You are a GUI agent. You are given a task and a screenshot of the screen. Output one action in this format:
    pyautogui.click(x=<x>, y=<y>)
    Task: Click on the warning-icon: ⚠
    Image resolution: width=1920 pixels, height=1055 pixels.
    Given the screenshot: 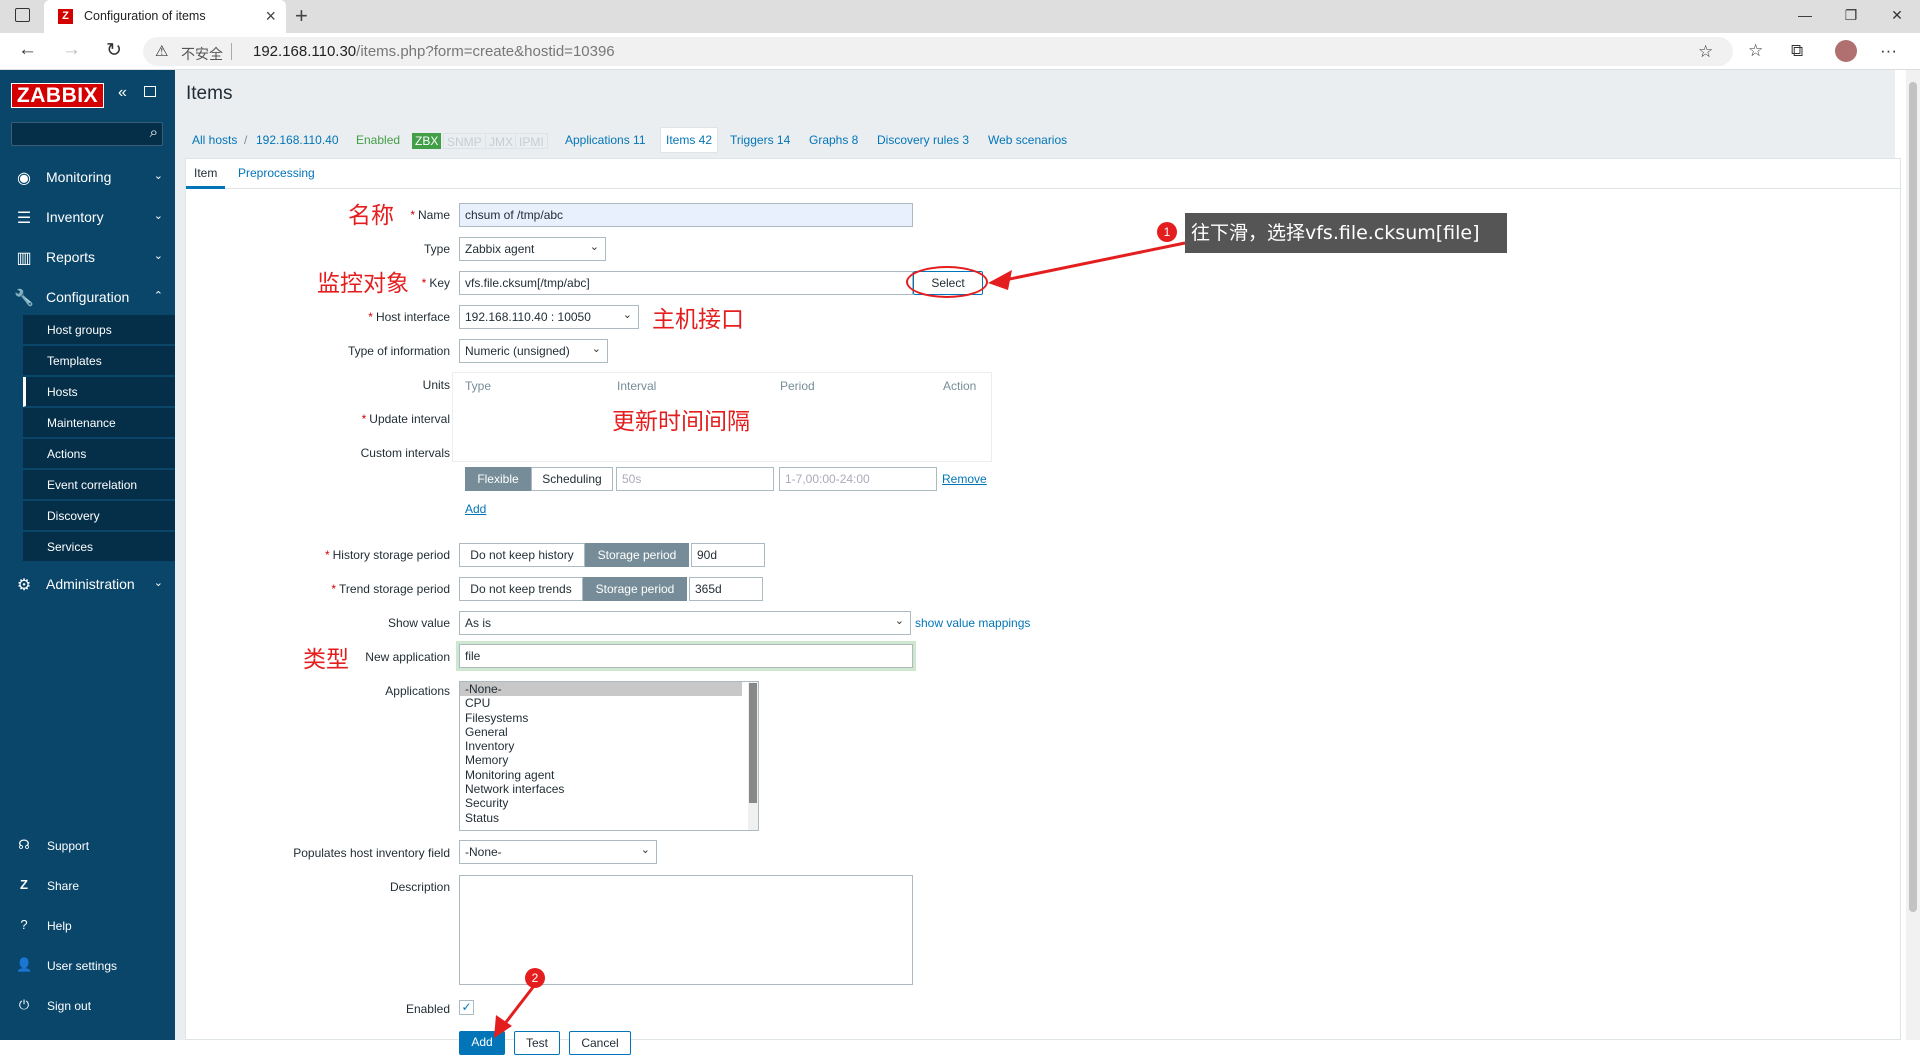 What is the action you would take?
    pyautogui.click(x=161, y=51)
    